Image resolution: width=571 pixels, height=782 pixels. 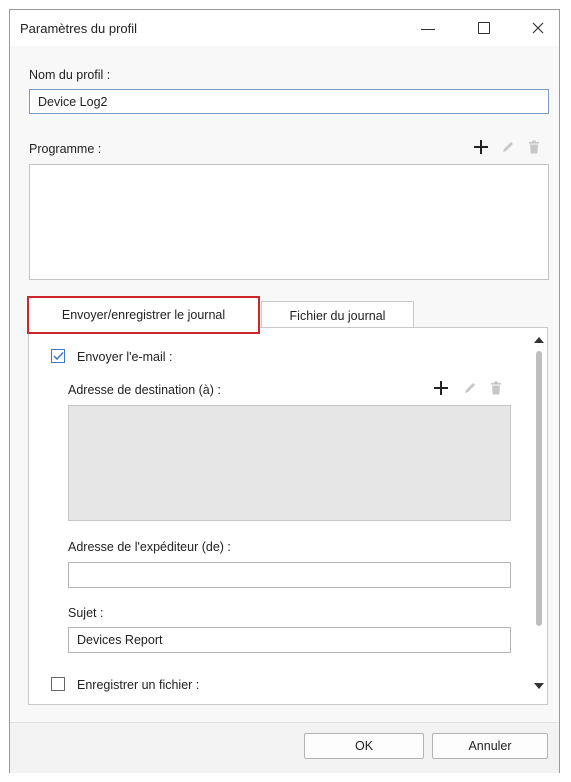 I want to click on panel-scrollbar, so click(x=539, y=514).